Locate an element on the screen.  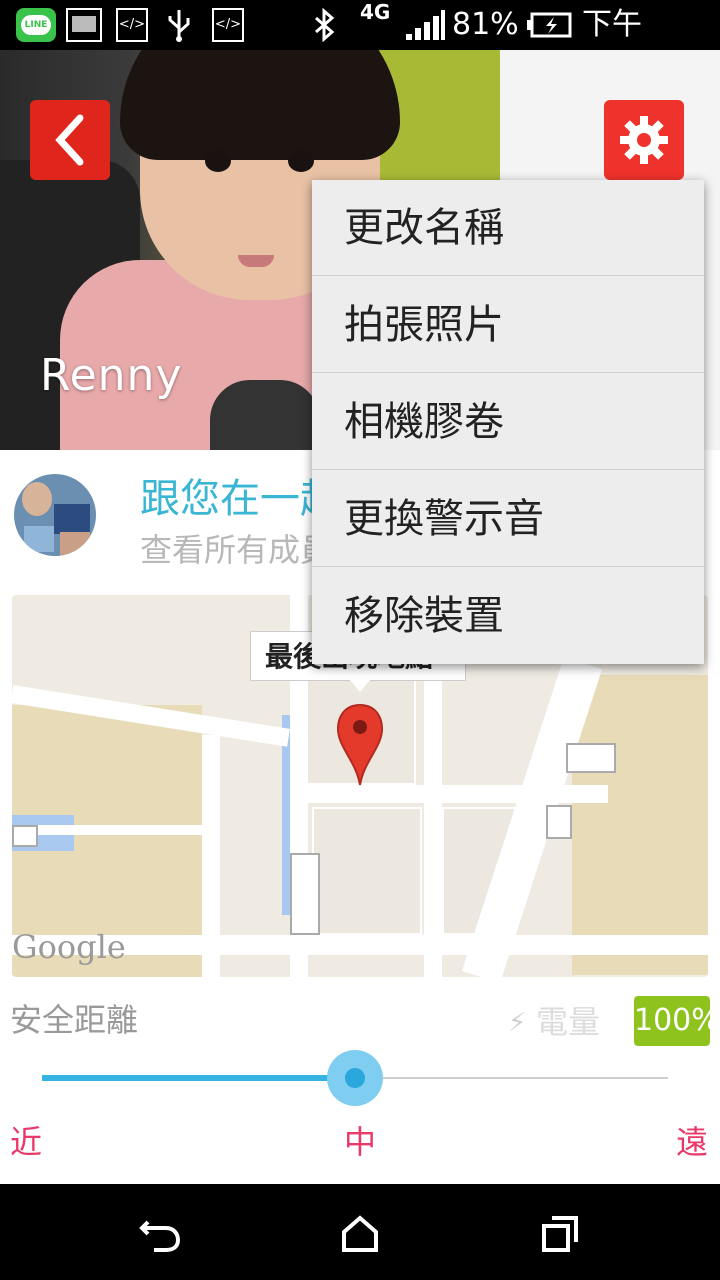
settings-button is located at coordinates (644, 140).